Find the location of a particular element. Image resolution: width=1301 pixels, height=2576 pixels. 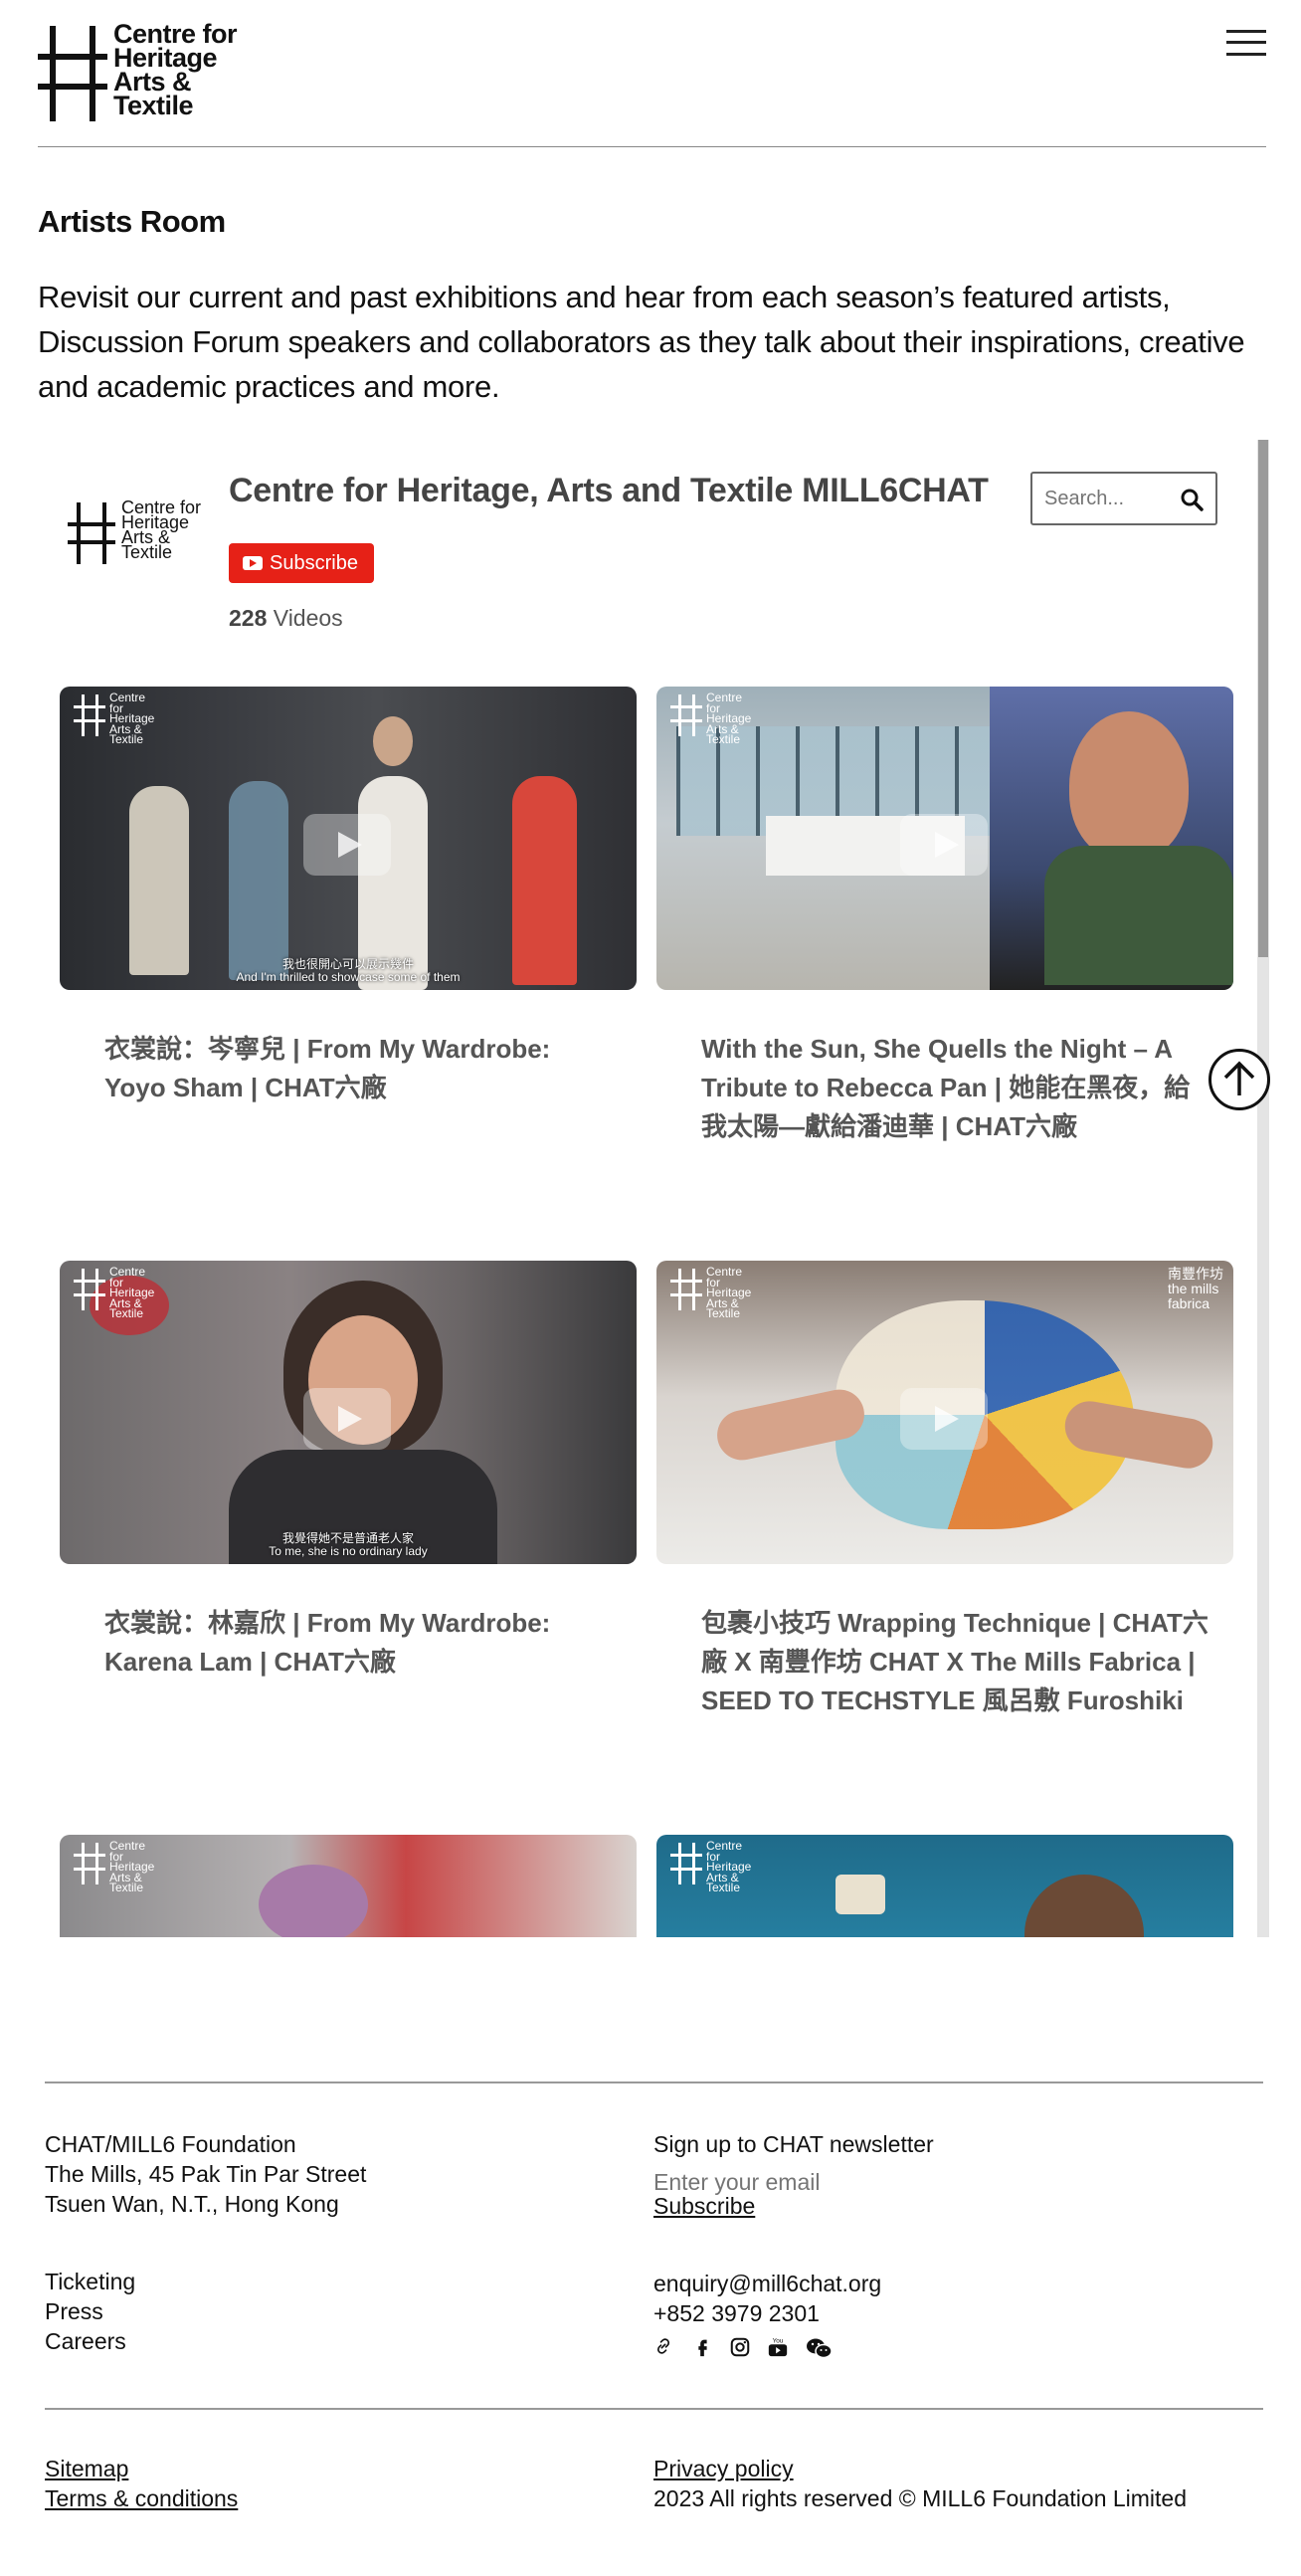

terms-link: Terms & conditions is located at coordinates (142, 2498).